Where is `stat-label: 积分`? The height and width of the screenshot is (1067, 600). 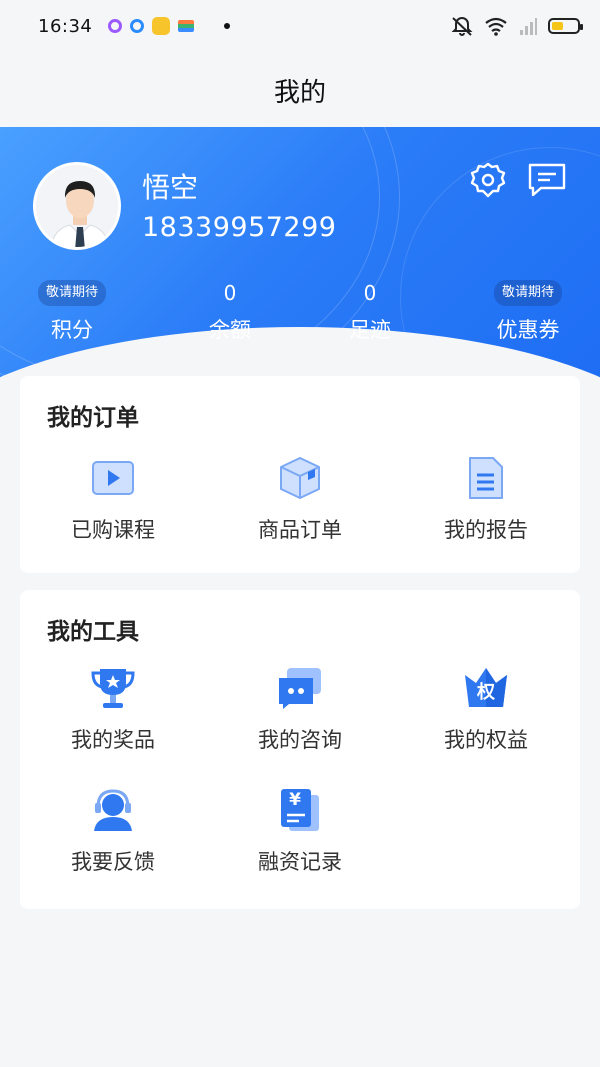 stat-label: 积分 is located at coordinates (72, 330).